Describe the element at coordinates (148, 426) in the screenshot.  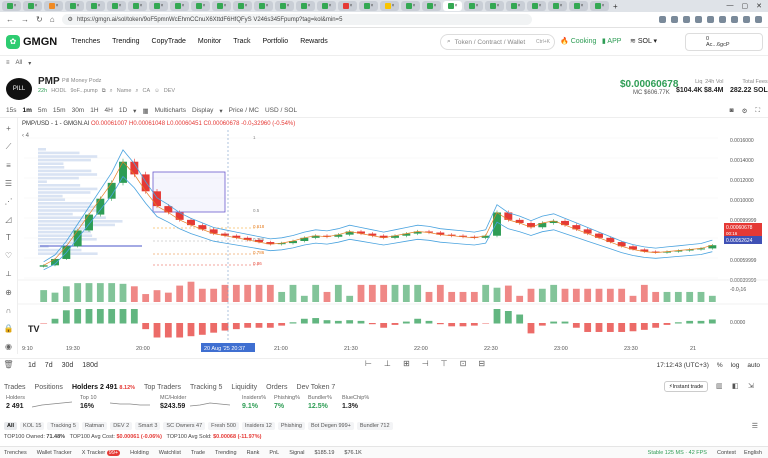
I see `chip-smart: Smart 3` at that location.